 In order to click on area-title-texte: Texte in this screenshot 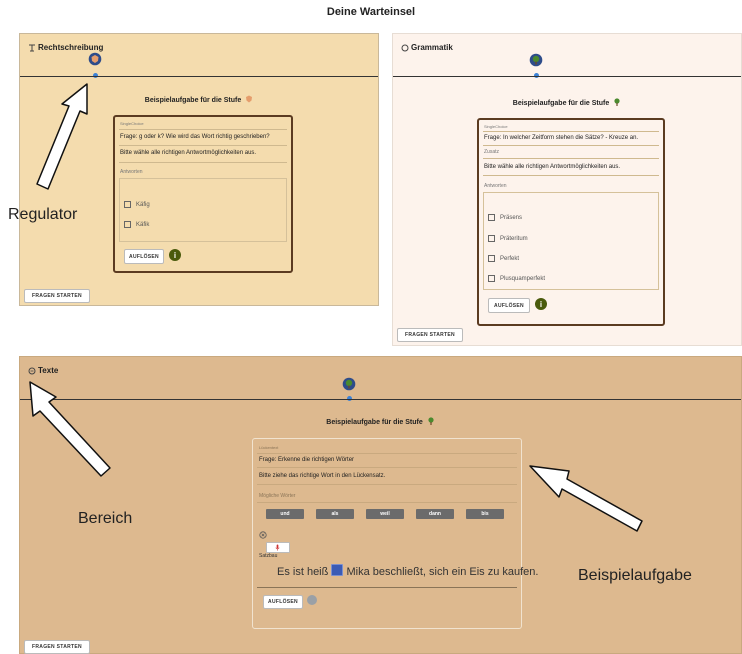, I will do `click(43, 370)`.